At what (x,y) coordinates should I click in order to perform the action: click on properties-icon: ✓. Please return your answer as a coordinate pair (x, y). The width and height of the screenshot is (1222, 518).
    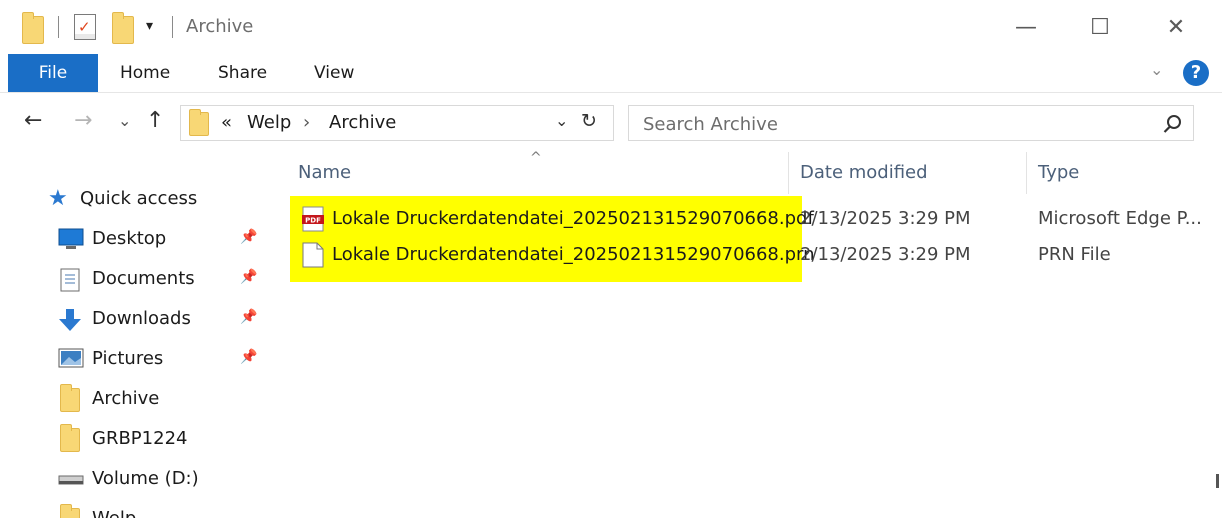
    Looking at the image, I should click on (85, 27).